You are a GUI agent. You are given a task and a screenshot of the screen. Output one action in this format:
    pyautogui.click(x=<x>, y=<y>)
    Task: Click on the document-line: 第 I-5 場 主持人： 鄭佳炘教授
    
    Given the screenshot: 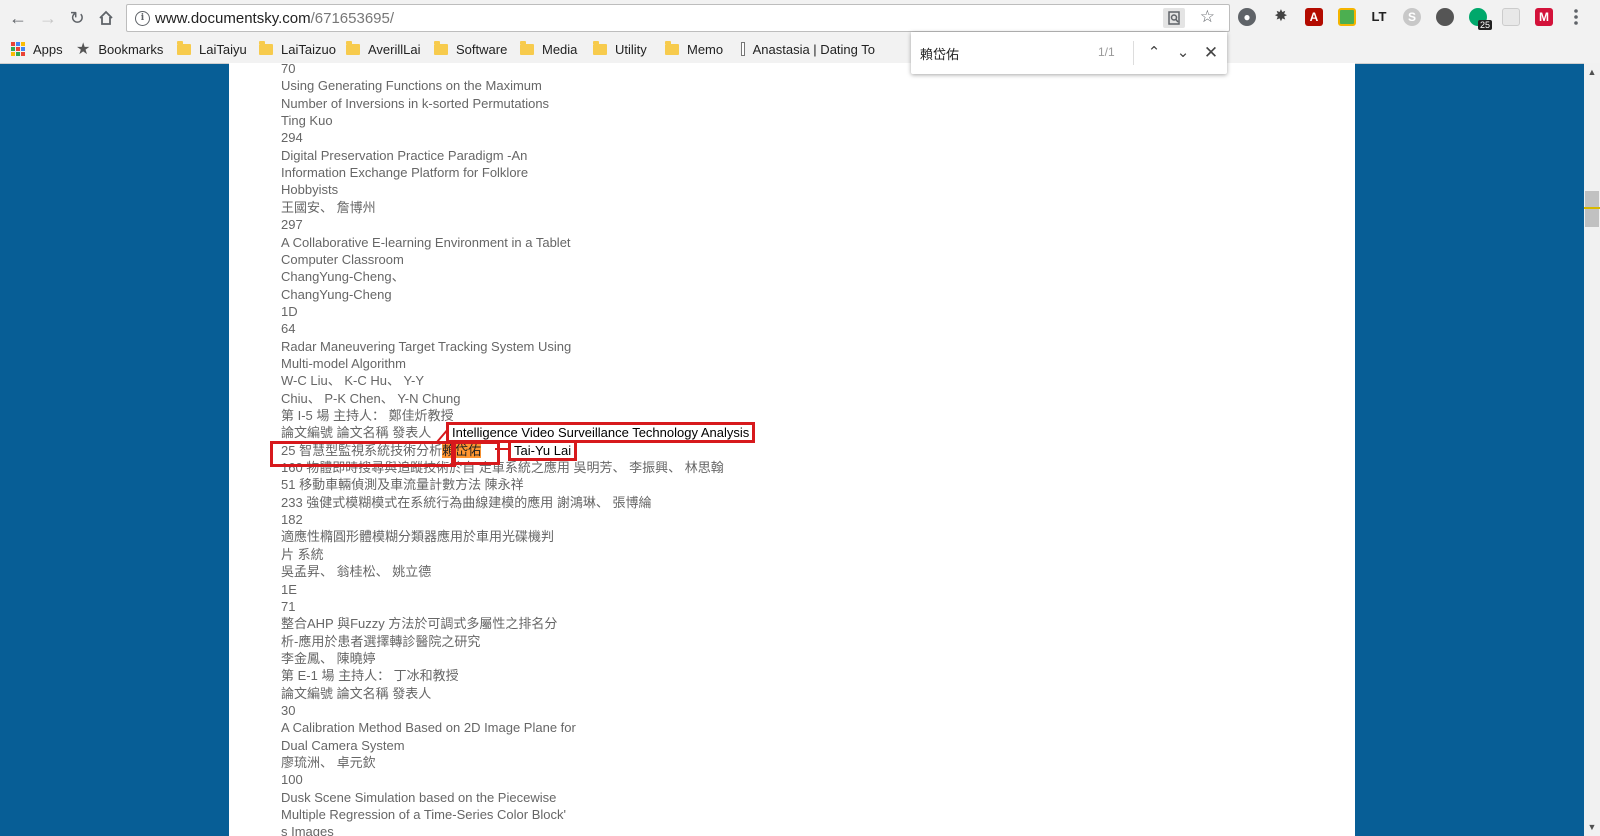 What is the action you would take?
    pyautogui.click(x=367, y=415)
    